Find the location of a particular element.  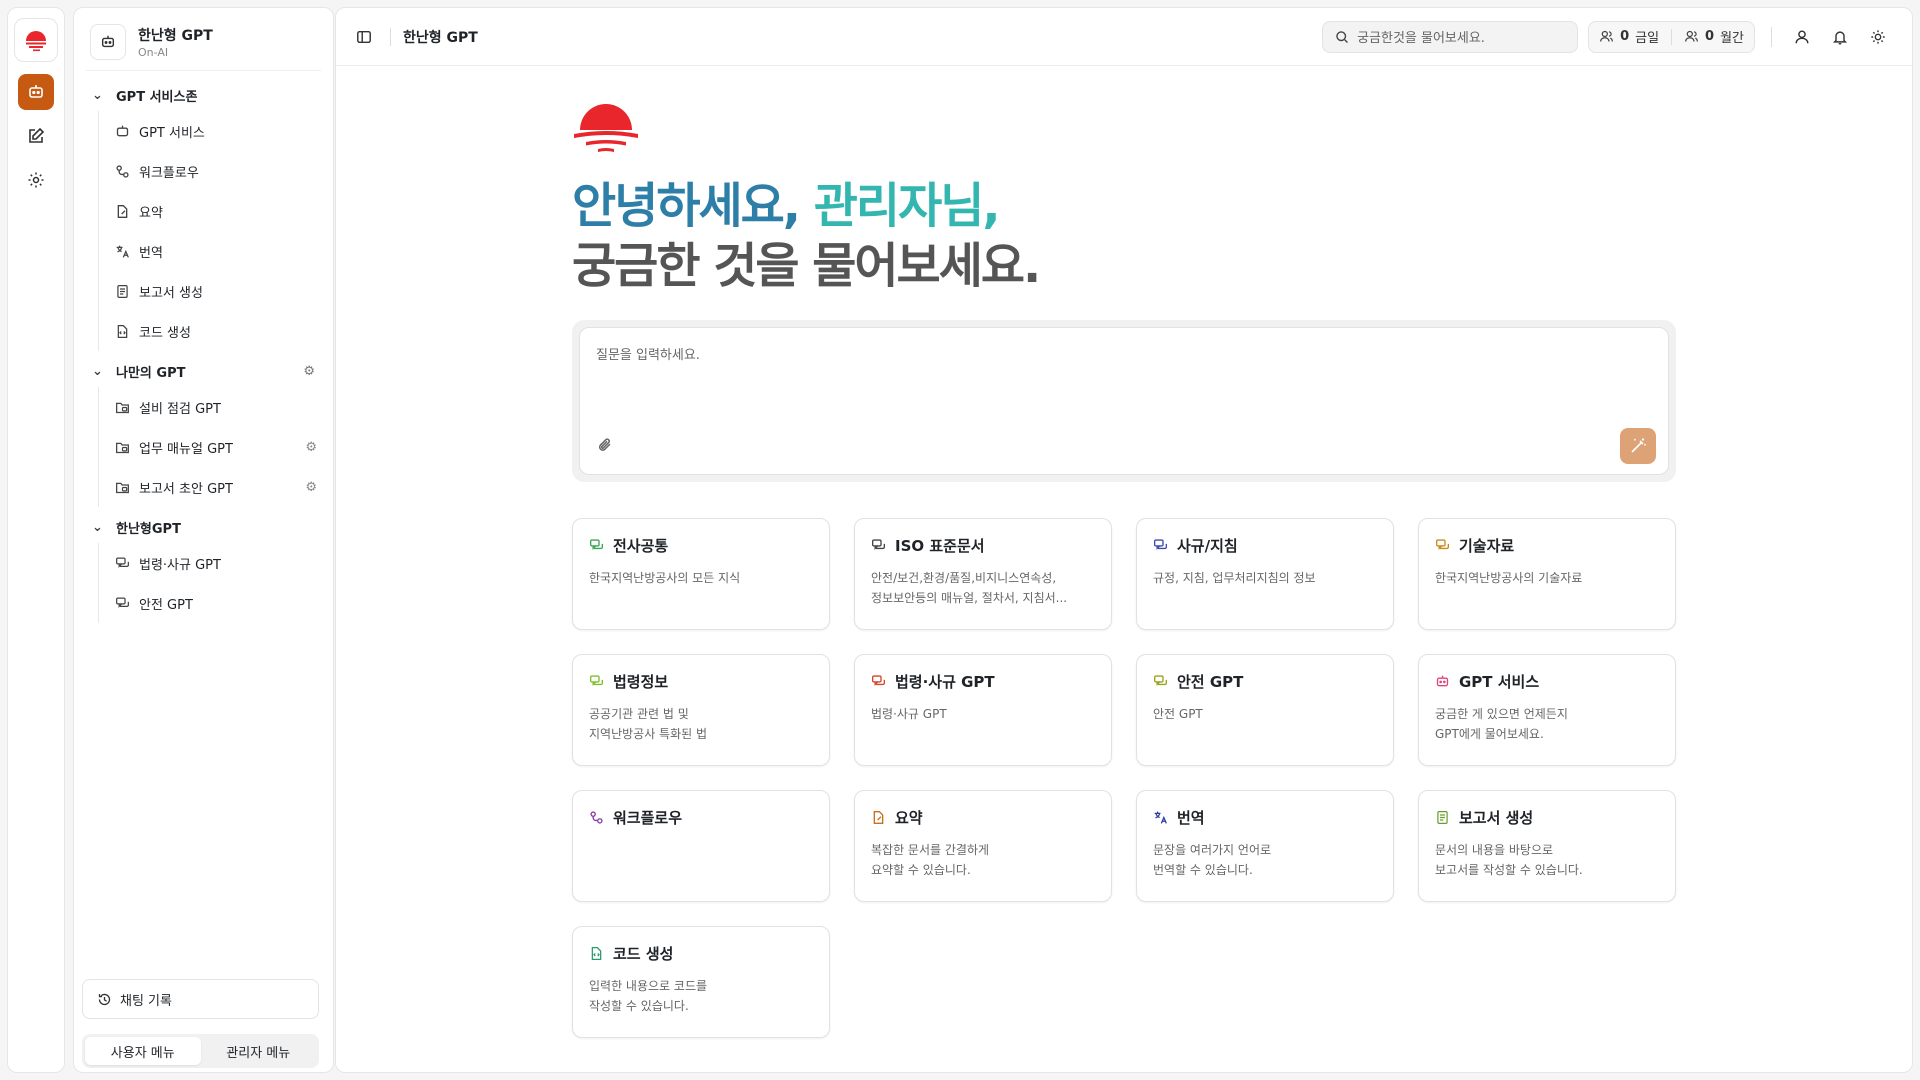

group-items: 설비 점검 GPT 업무 매뉴얼 GPT ⚙ 보고서 초안 GPT ⚙ is located at coordinates (209, 447).